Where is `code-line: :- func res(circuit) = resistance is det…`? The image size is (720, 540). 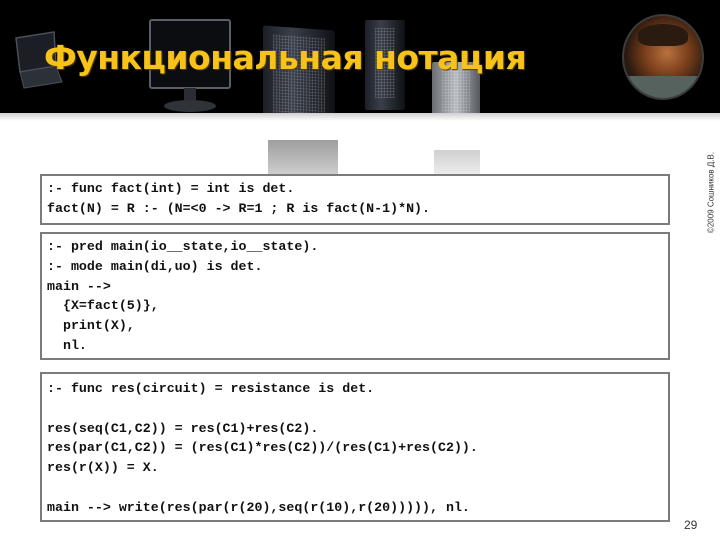 code-line: :- func res(circuit) = resistance is det… is located at coordinates (211, 388).